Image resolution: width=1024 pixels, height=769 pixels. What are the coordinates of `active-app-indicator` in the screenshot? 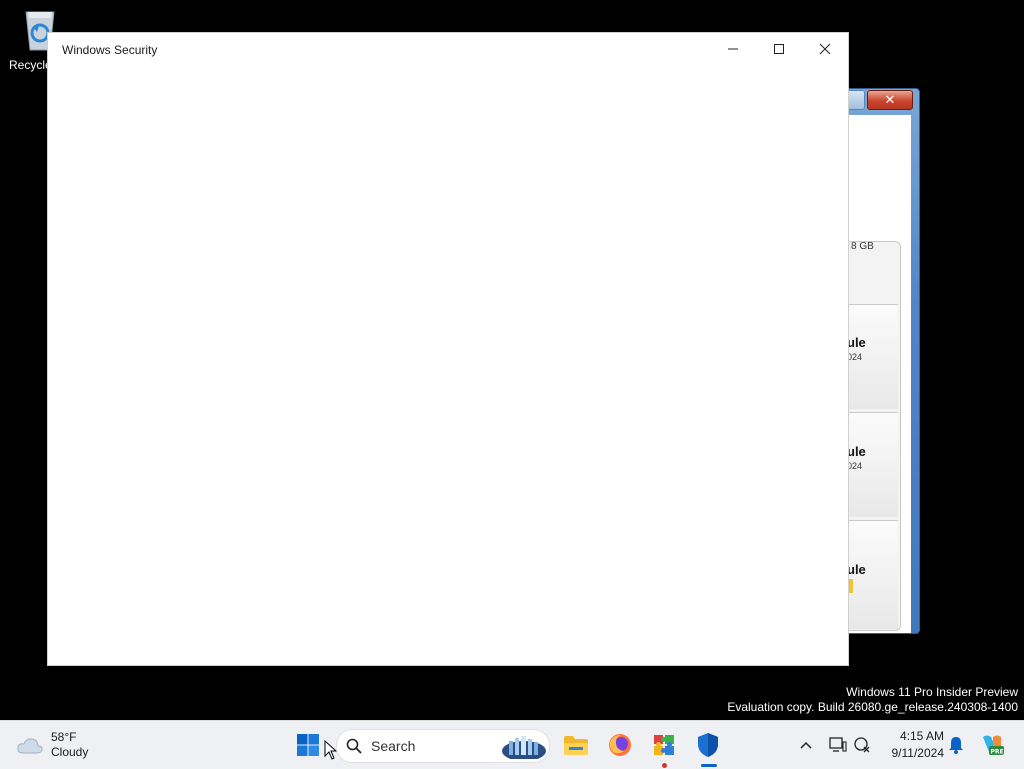 It's located at (709, 765).